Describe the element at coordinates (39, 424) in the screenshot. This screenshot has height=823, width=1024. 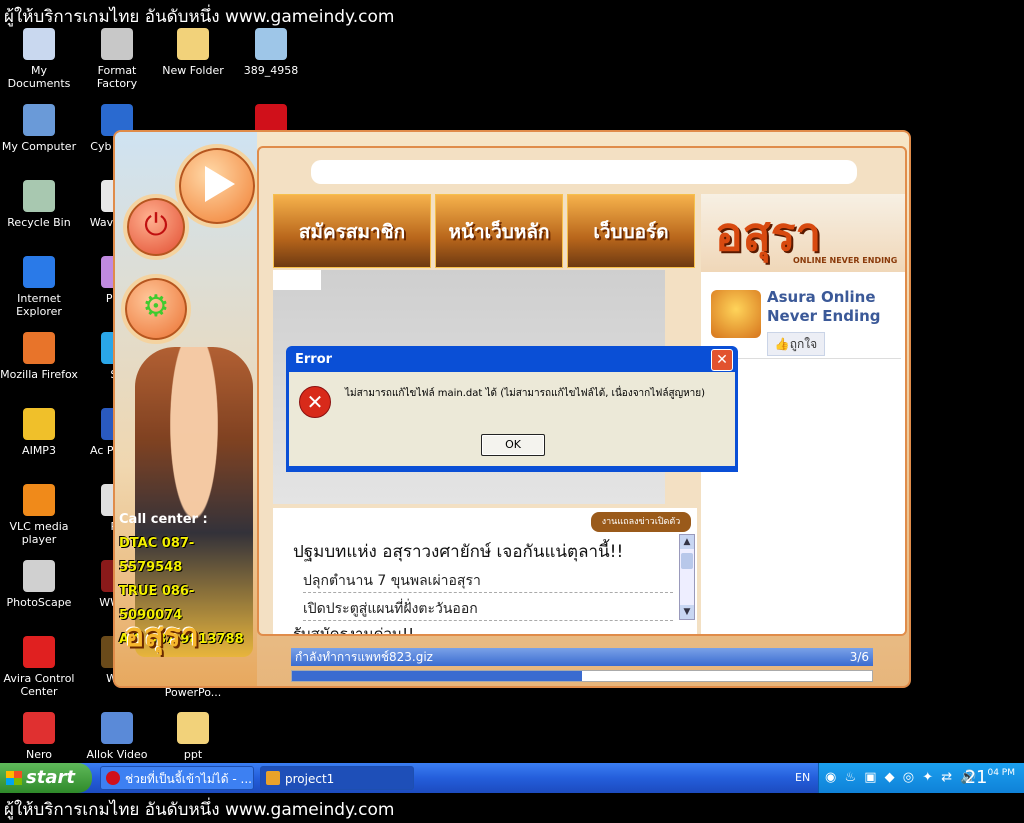
I see `aimp-icon` at that location.